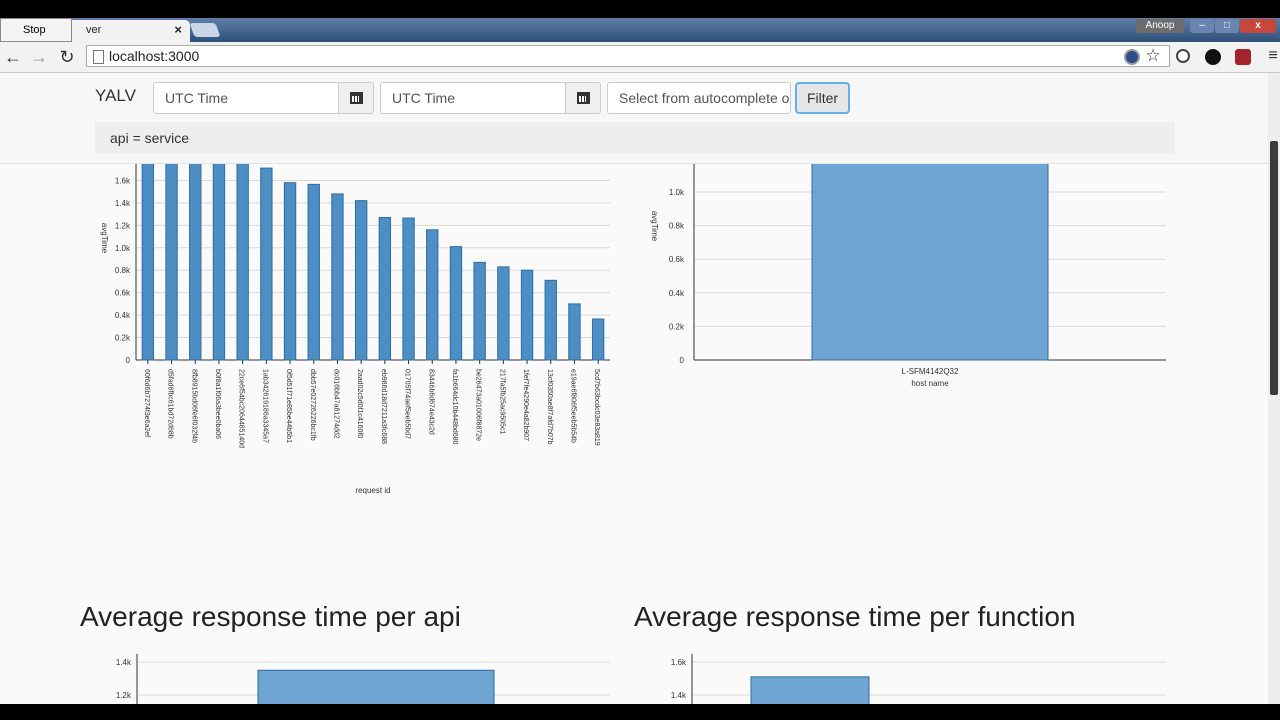 Image resolution: width=1280 pixels, height=720 pixels. I want to click on tab-title: ver, so click(94, 30).